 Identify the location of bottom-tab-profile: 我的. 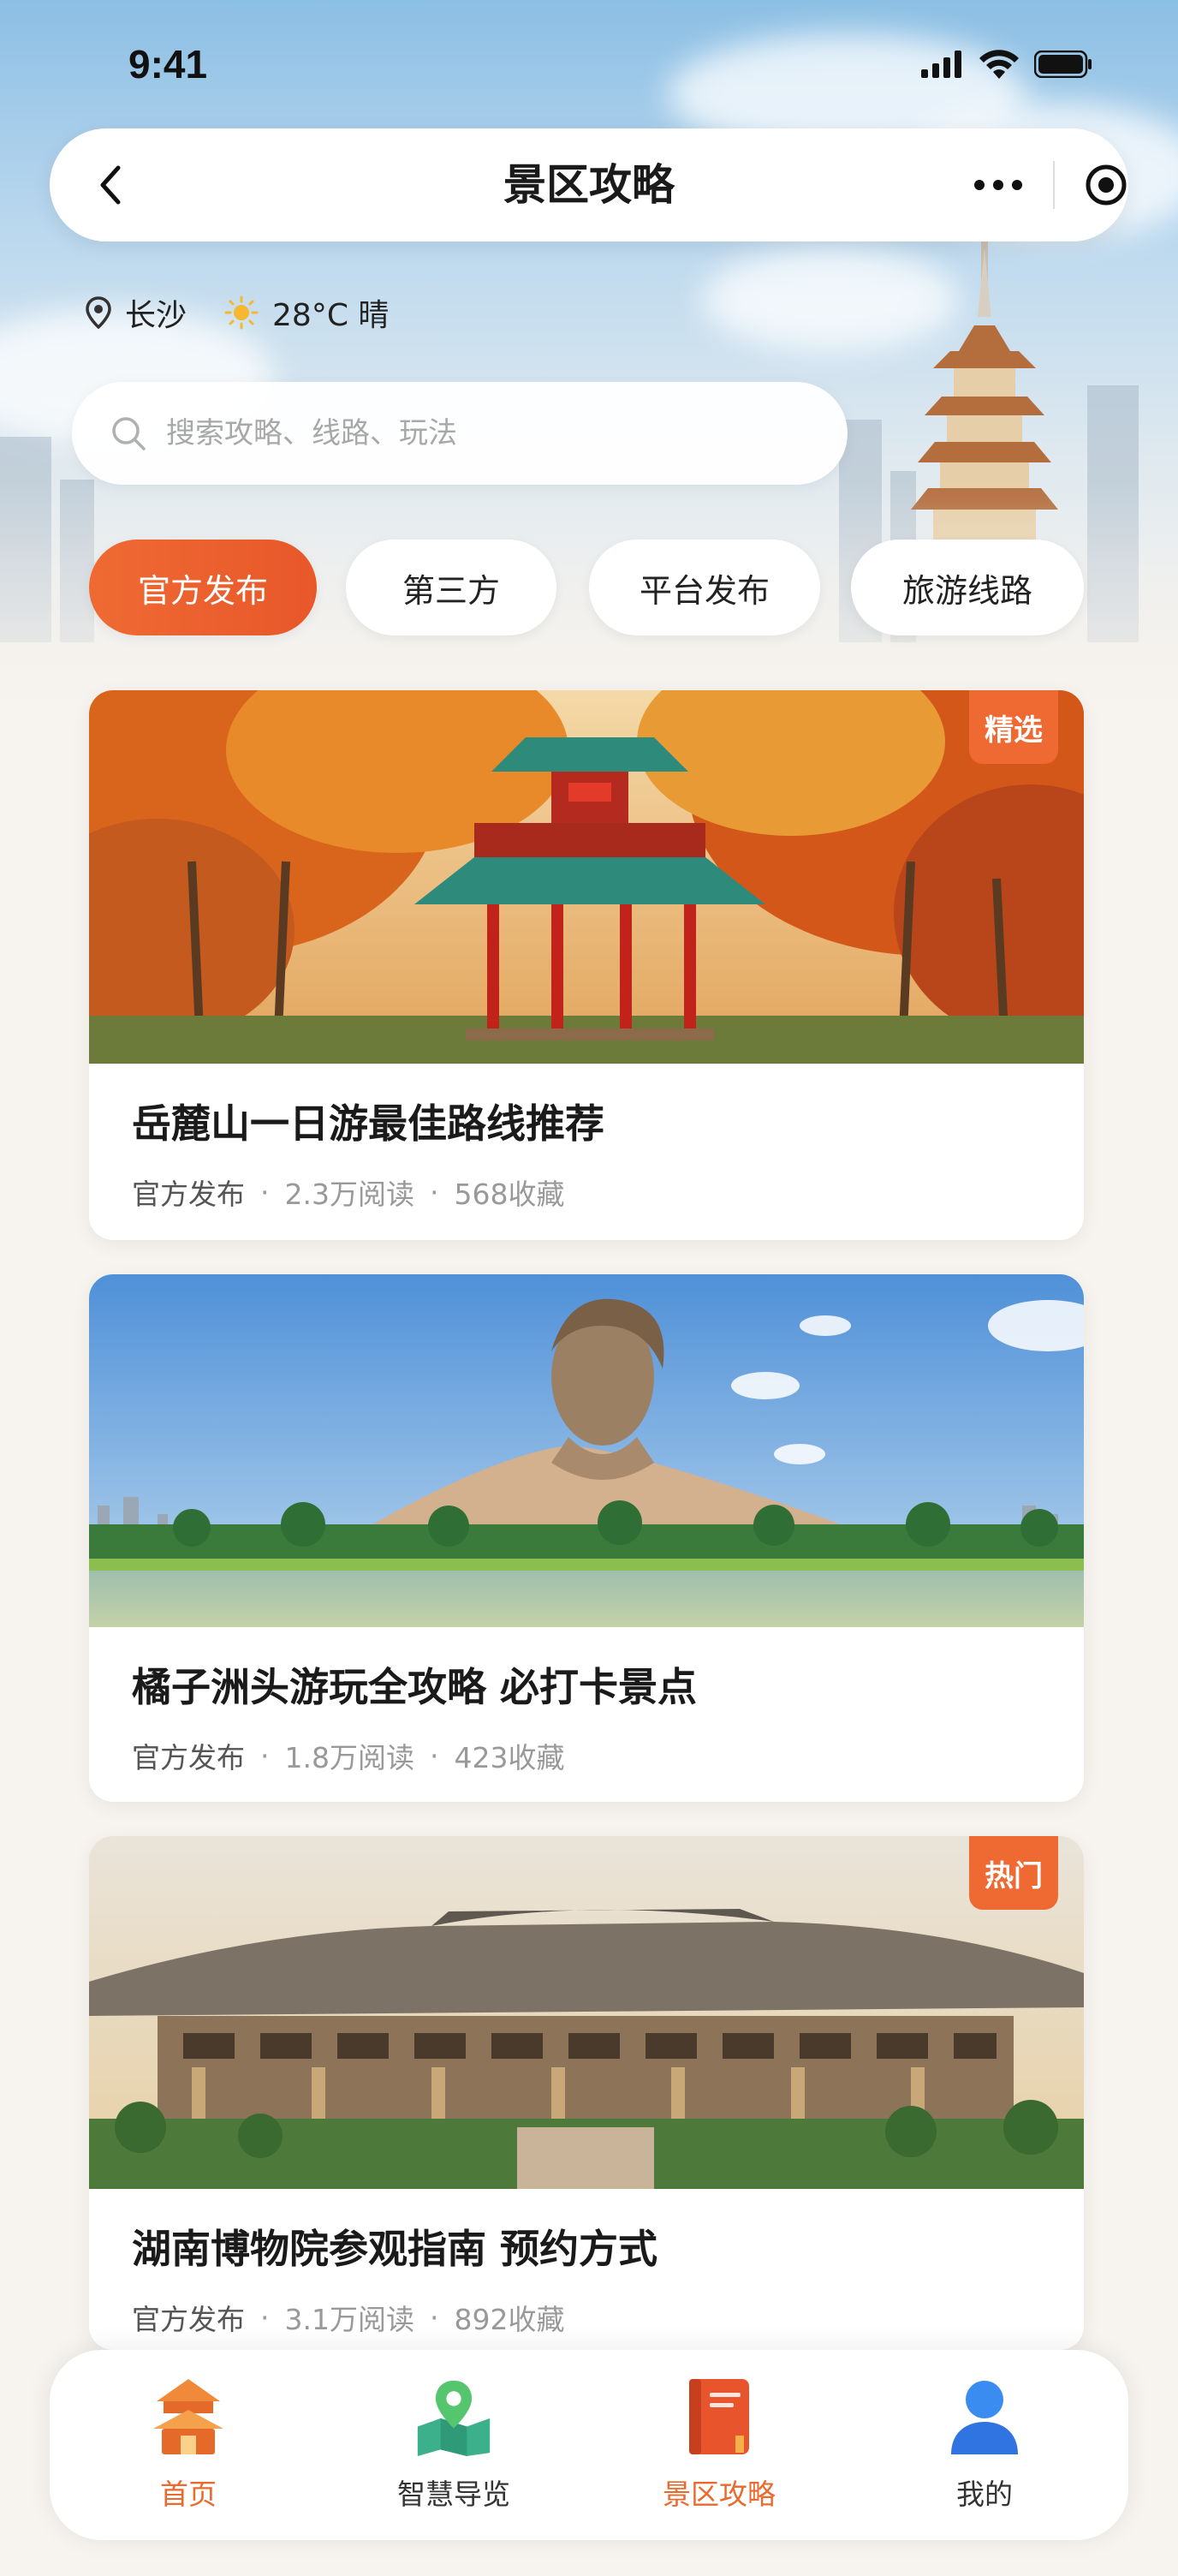
(984, 2446).